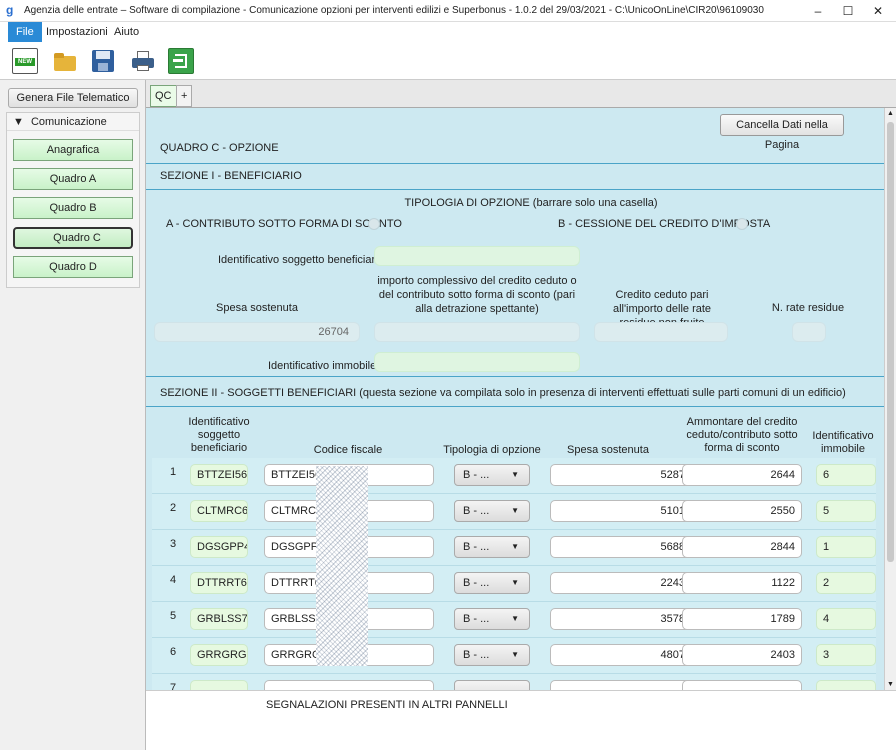  Describe the element at coordinates (846, 511) in the screenshot. I see `row-immobile-field: 5` at that location.